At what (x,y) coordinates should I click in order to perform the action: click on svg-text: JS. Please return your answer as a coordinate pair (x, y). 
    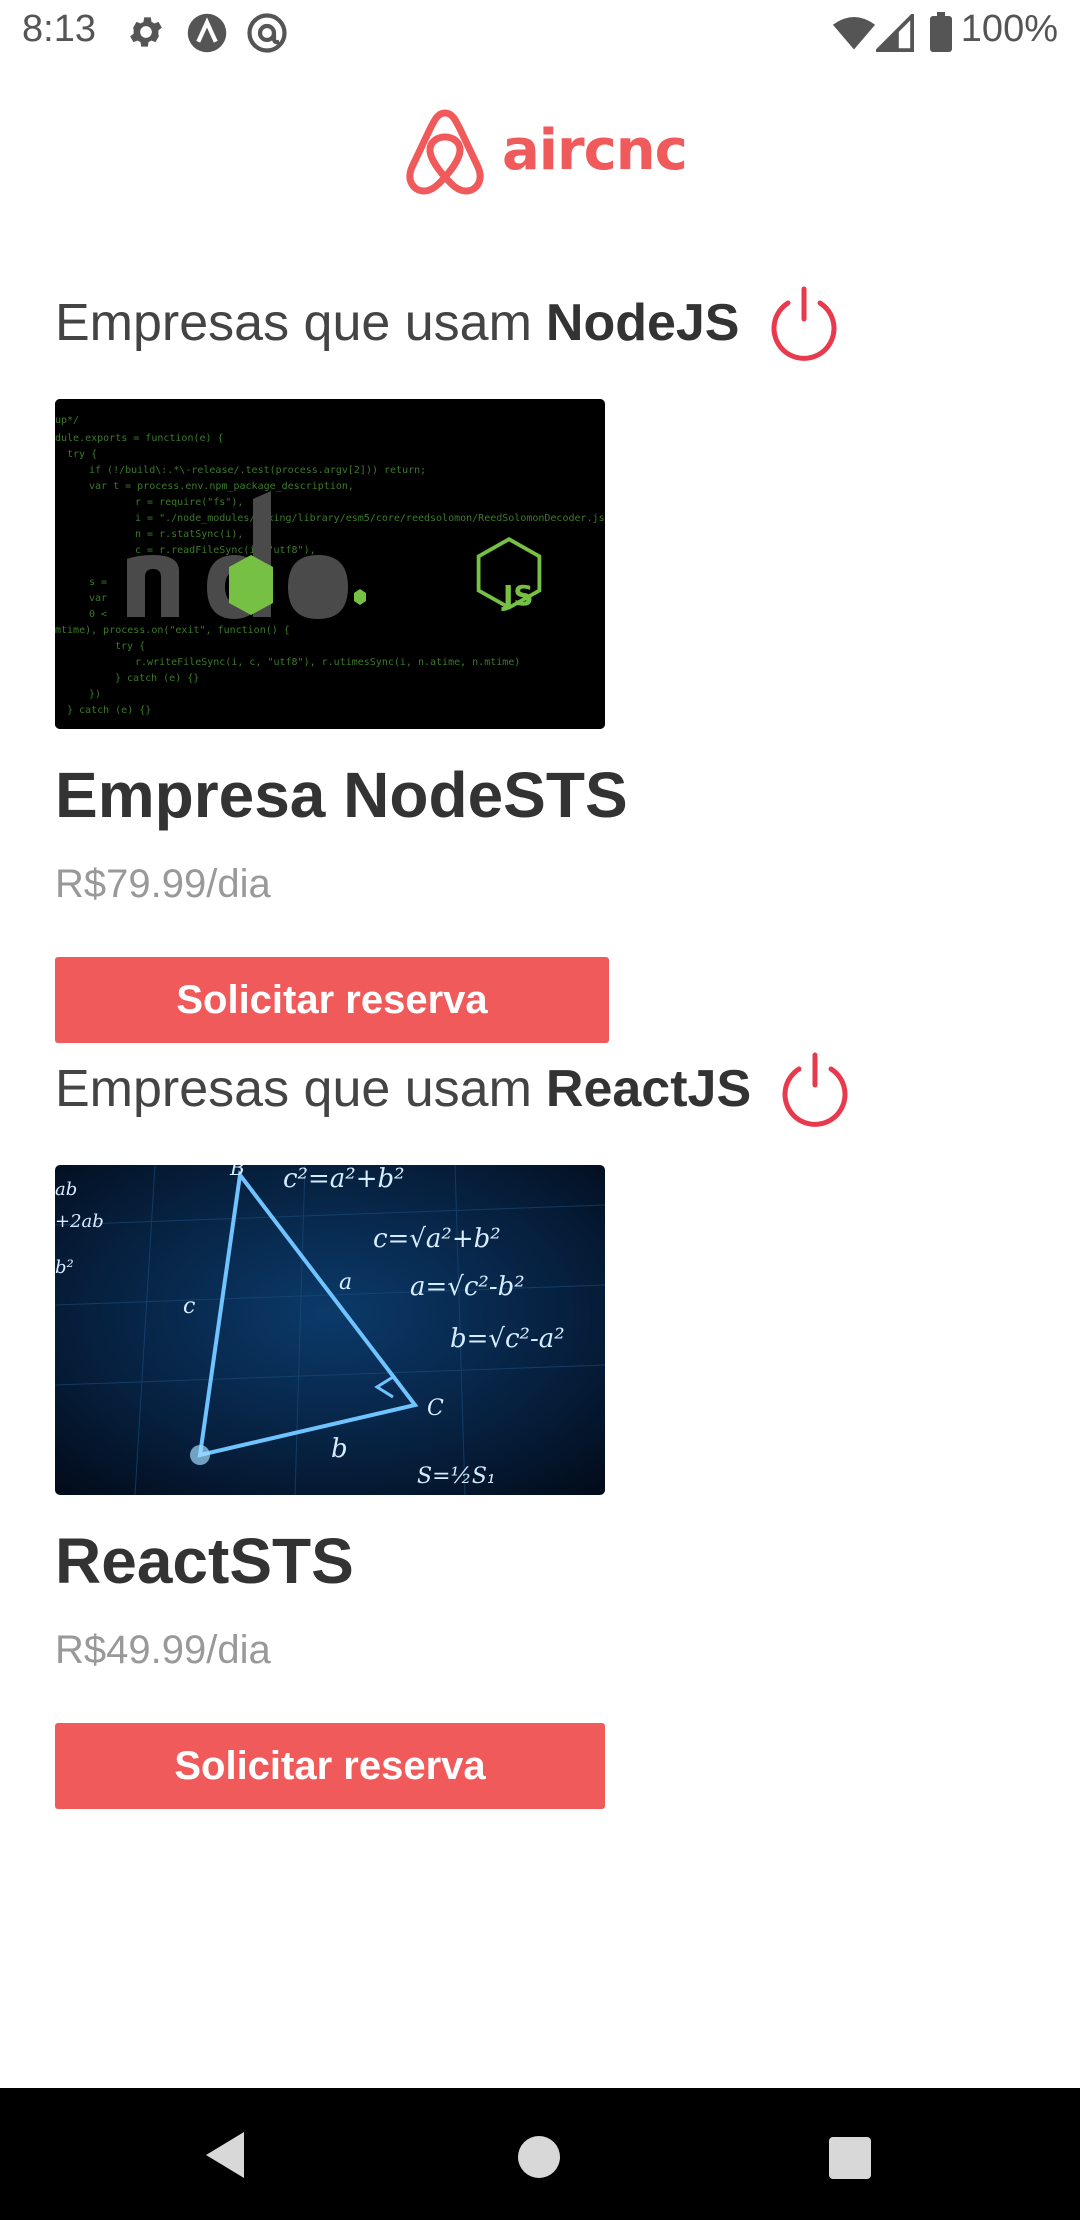
    Looking at the image, I should click on (517, 595).